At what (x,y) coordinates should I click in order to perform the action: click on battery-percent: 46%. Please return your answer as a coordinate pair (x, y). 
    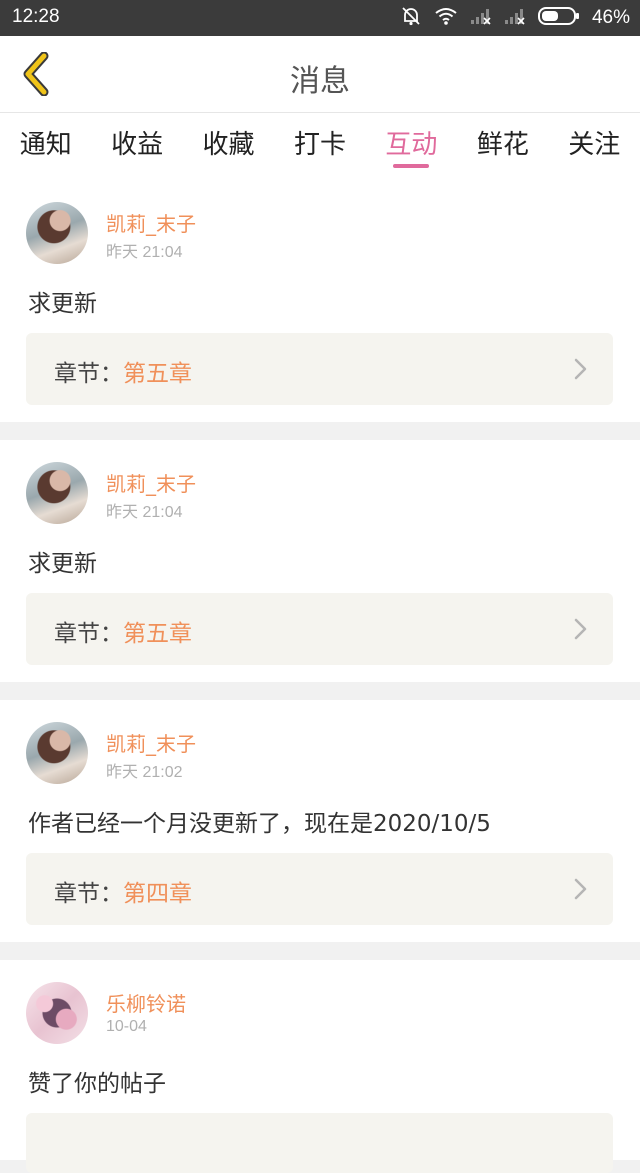
    Looking at the image, I should click on (610, 17).